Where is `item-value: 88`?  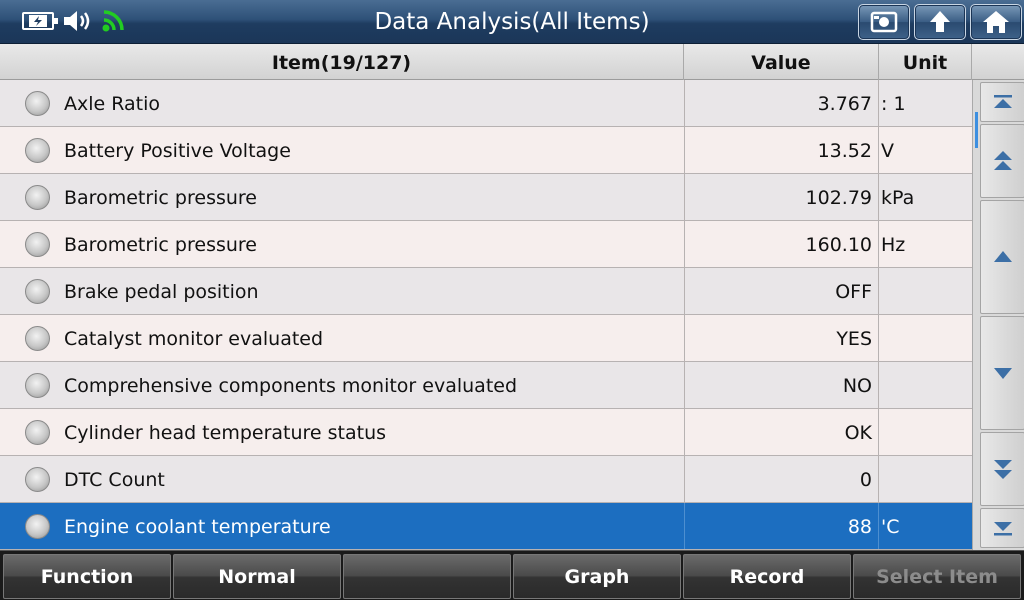
item-value: 88 is located at coordinates (781, 526).